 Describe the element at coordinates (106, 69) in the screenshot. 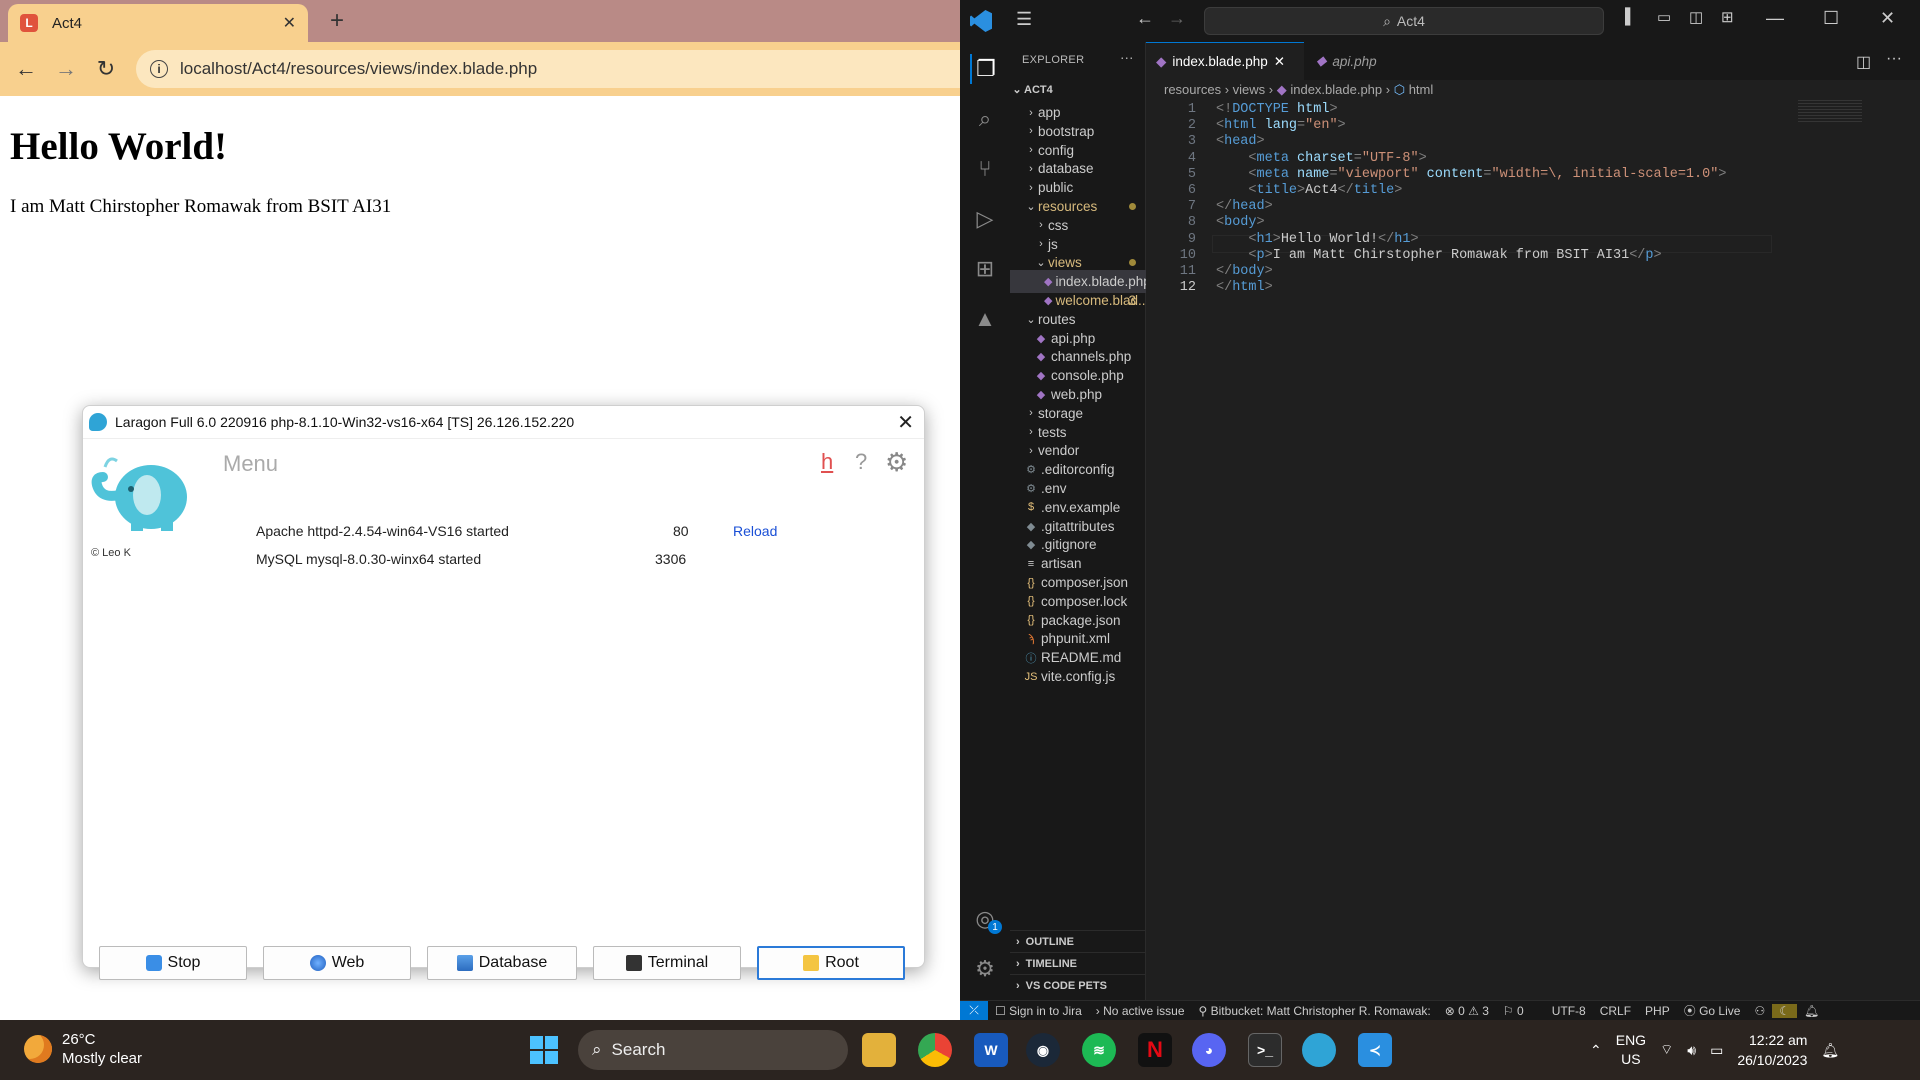

I see `reload-icon: ↻` at that location.